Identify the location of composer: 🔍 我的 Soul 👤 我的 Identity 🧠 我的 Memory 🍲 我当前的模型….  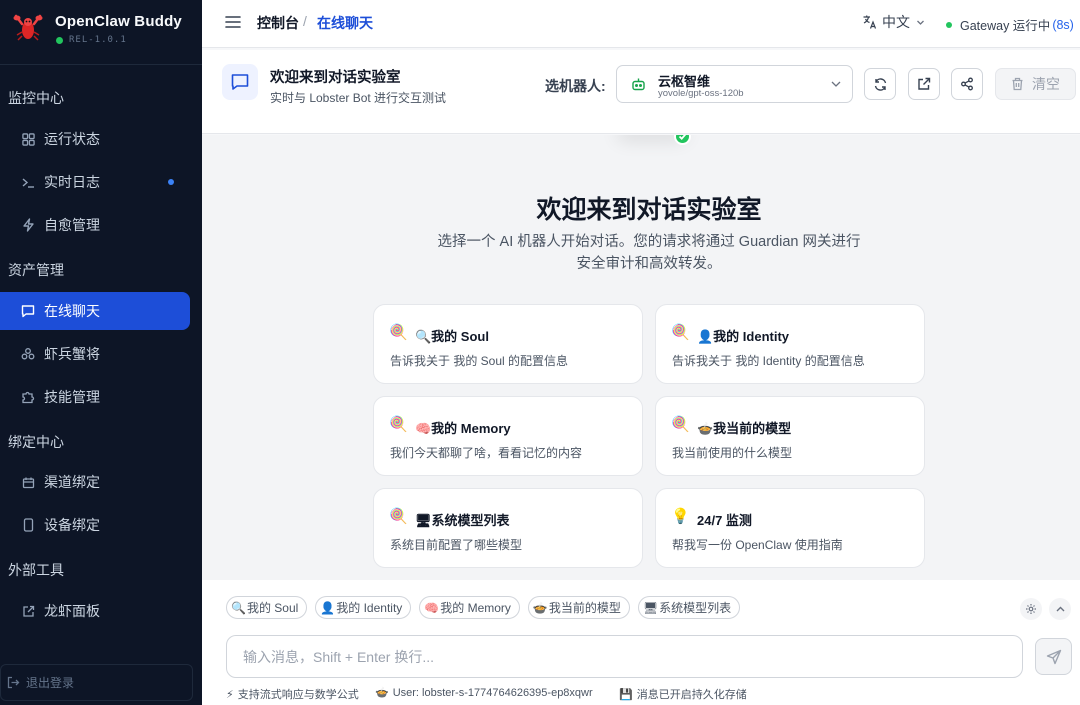
(641, 642).